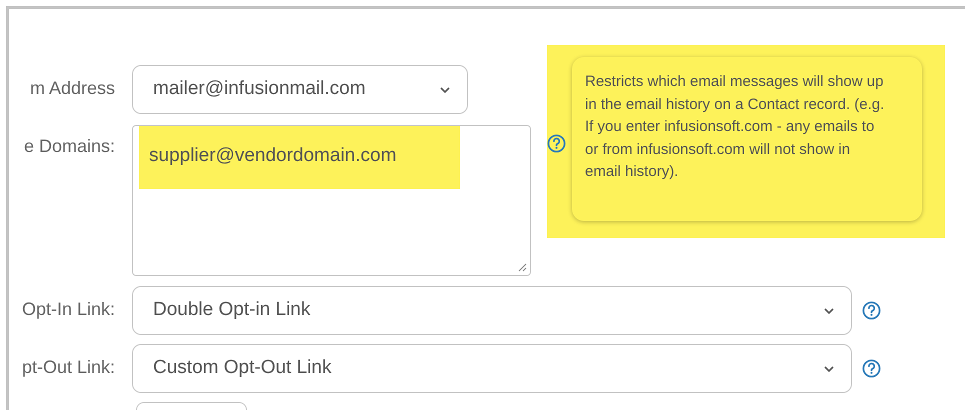  Describe the element at coordinates (492, 310) in the screenshot. I see `select-field: Double Opt-in Link` at that location.